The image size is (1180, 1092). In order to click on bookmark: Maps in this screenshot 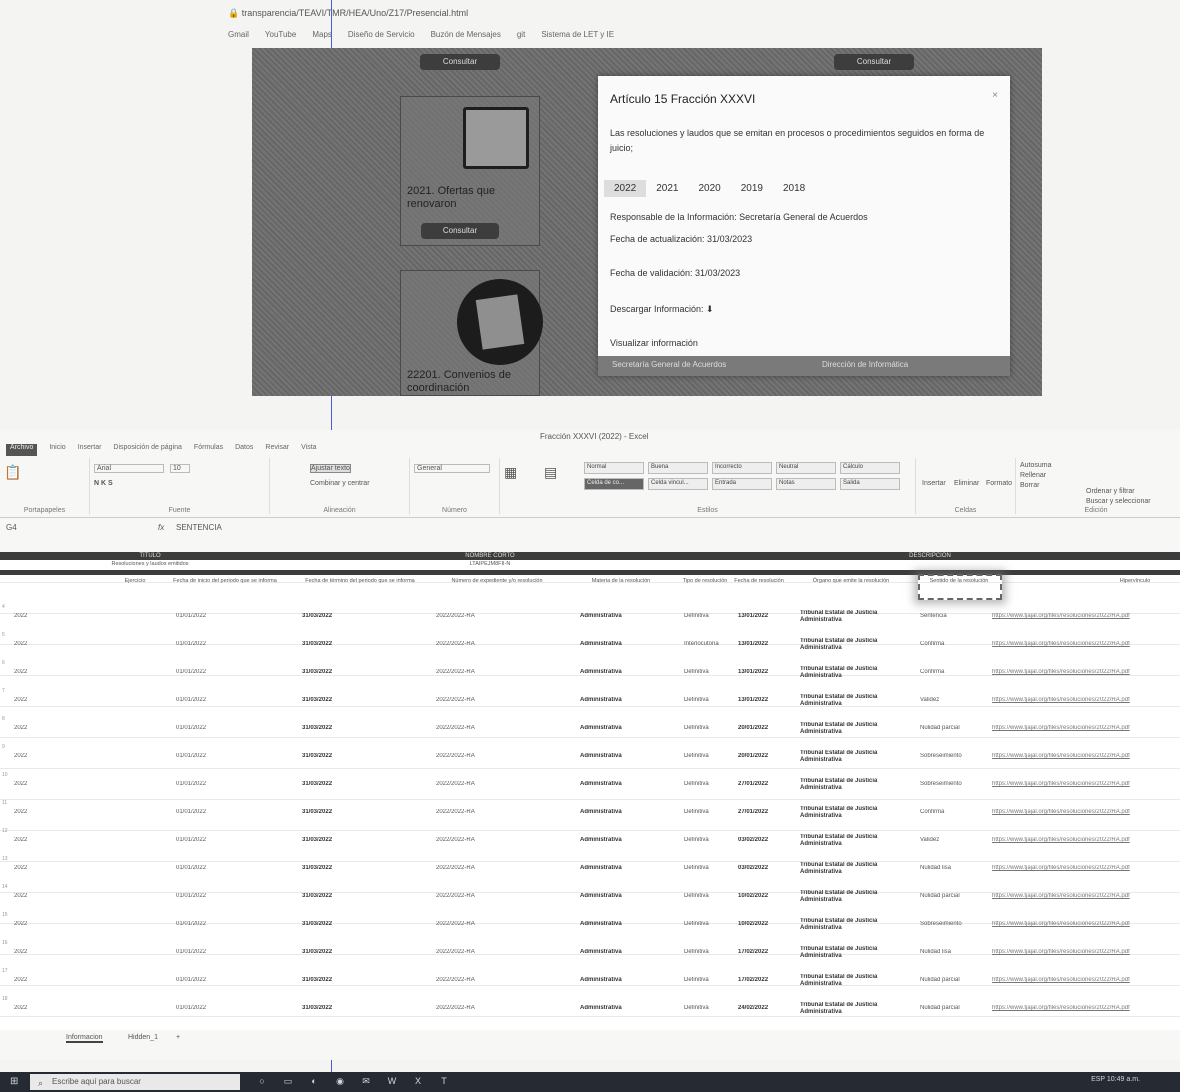, I will do `click(322, 38)`.